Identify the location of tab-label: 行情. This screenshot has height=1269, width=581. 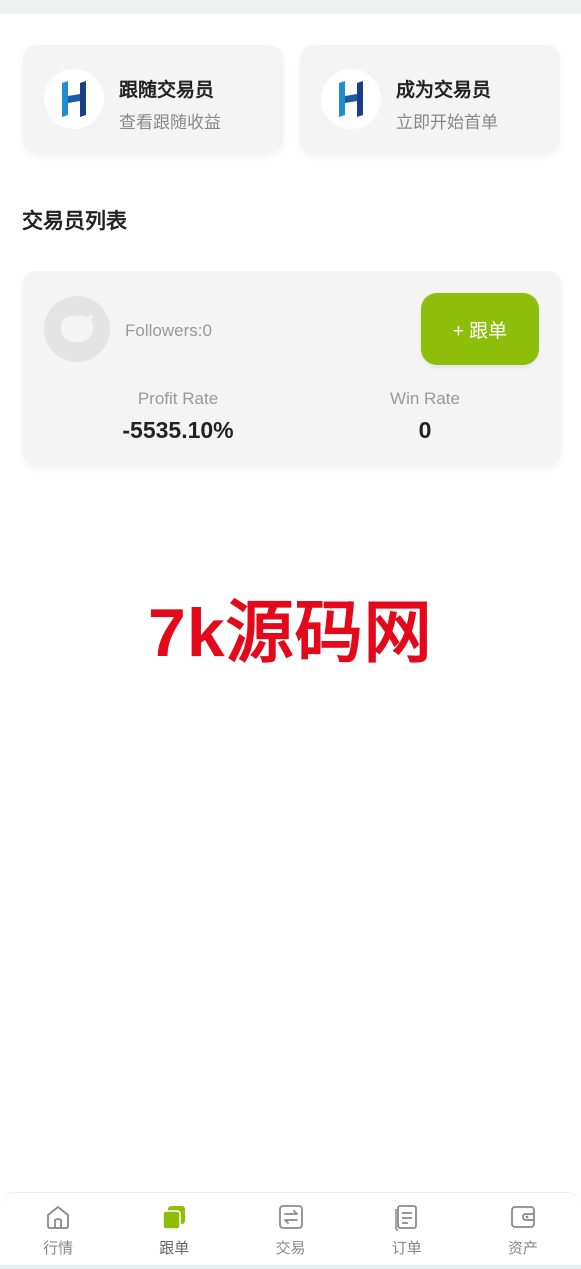
(58, 1248).